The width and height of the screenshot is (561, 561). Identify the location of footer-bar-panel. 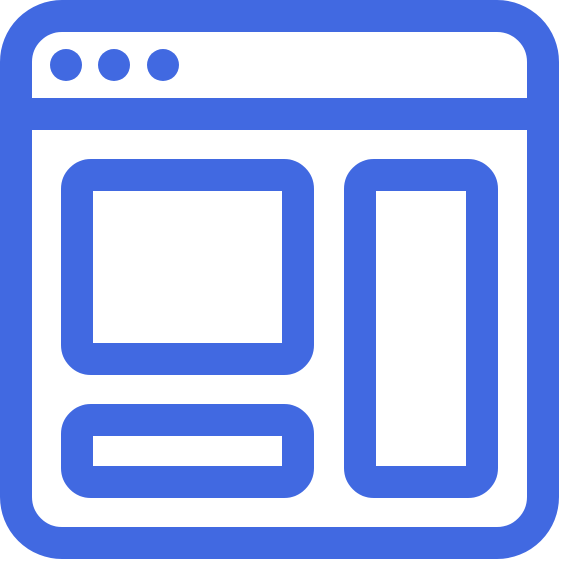
(187, 451).